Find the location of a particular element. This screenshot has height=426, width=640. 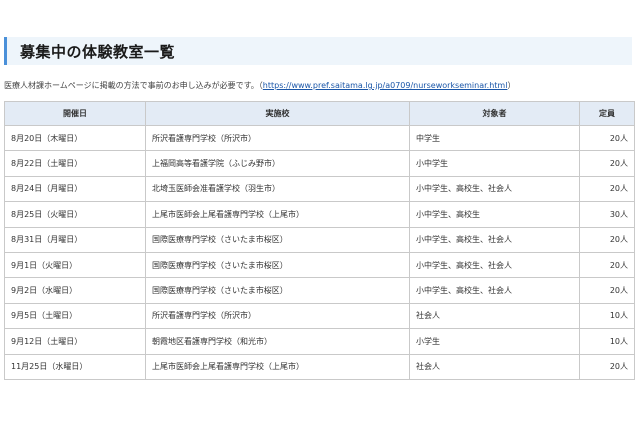

table-header-row: 開催日 実施校 対象者 定員 is located at coordinates (319, 113).